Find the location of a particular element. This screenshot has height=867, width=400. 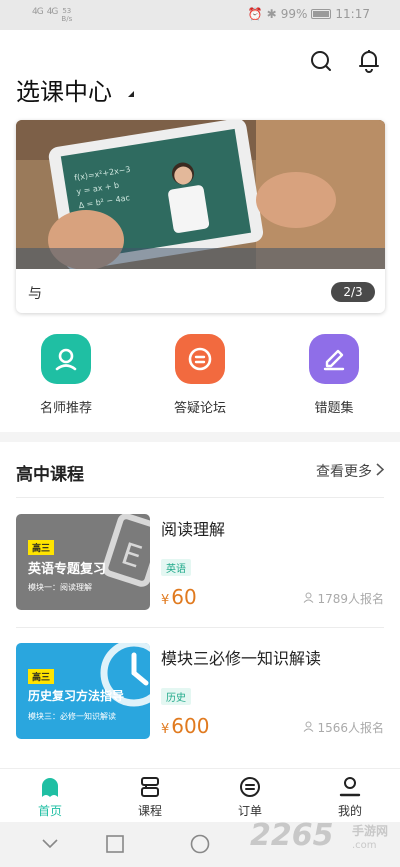

bluetooth-icon: ✱ is located at coordinates (271, 14).